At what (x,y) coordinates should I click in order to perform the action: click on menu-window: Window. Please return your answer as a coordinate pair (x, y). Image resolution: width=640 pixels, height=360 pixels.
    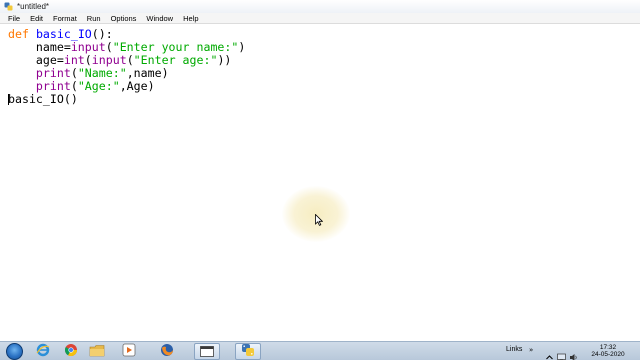
    Looking at the image, I should click on (159, 18).